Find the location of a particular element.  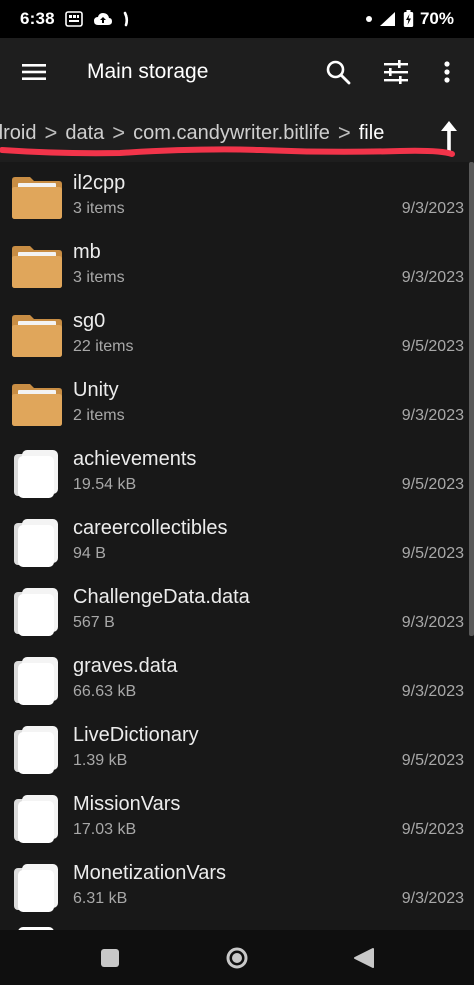

item-count: 2 items is located at coordinates (99, 415).